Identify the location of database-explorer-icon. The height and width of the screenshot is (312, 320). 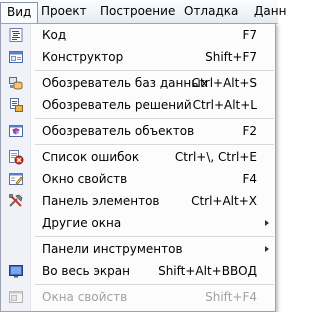
(16, 83).